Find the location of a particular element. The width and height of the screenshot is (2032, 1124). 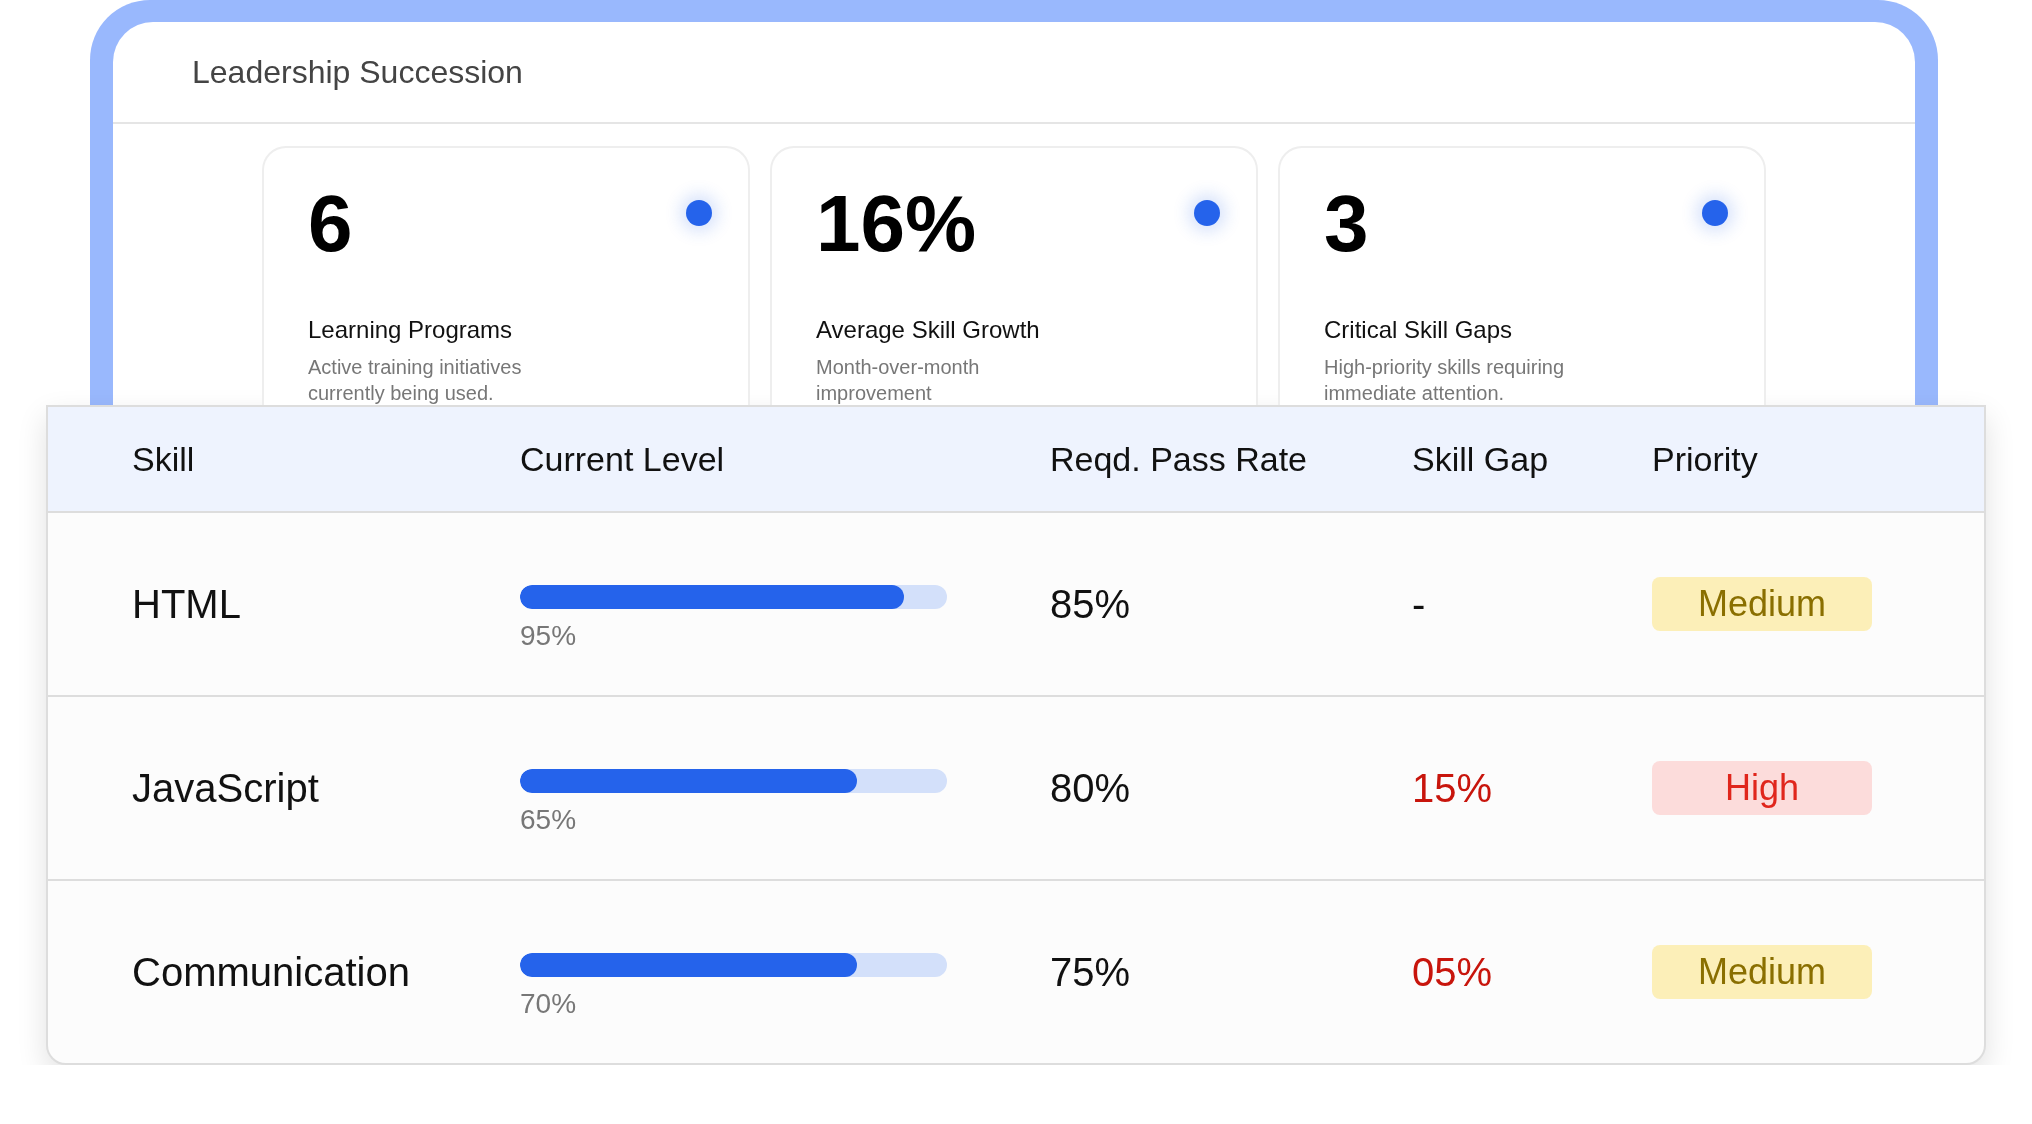

skill-name: Communication is located at coordinates (271, 972).